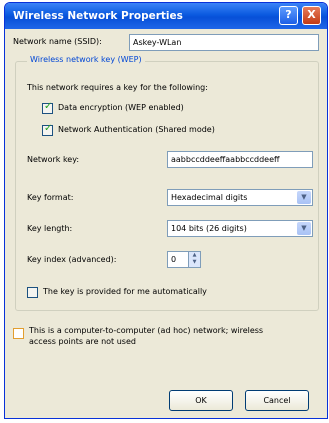  Describe the element at coordinates (50, 197) in the screenshot. I see `key-format-label: Key format:` at that location.